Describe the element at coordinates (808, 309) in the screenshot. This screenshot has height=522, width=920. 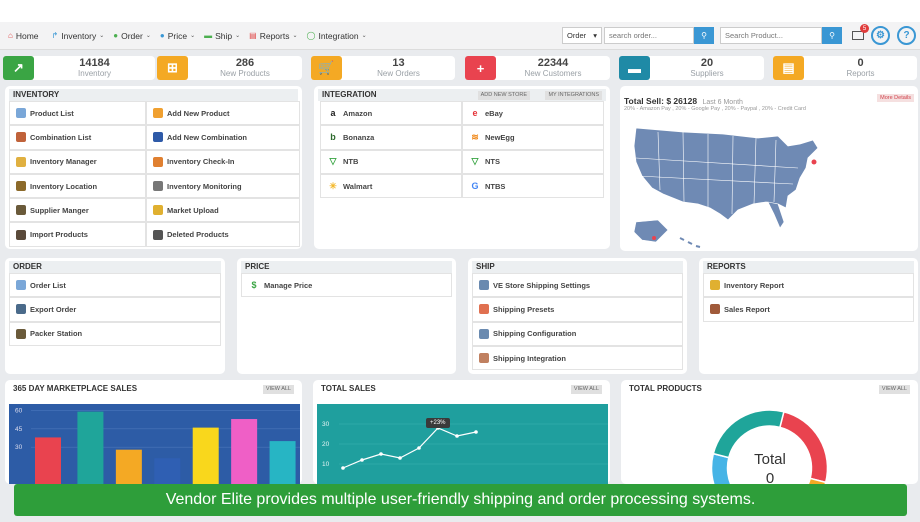
I see `menu-sales-report: Sales Report` at that location.